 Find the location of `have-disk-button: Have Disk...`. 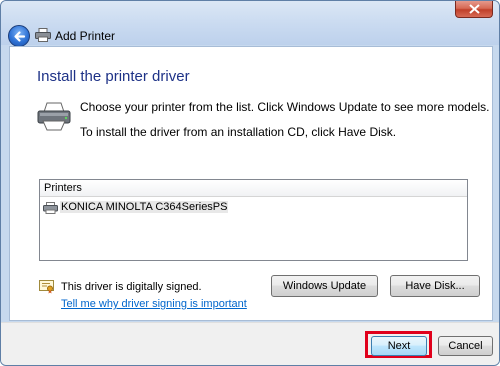

have-disk-button: Have Disk... is located at coordinates (435, 286).